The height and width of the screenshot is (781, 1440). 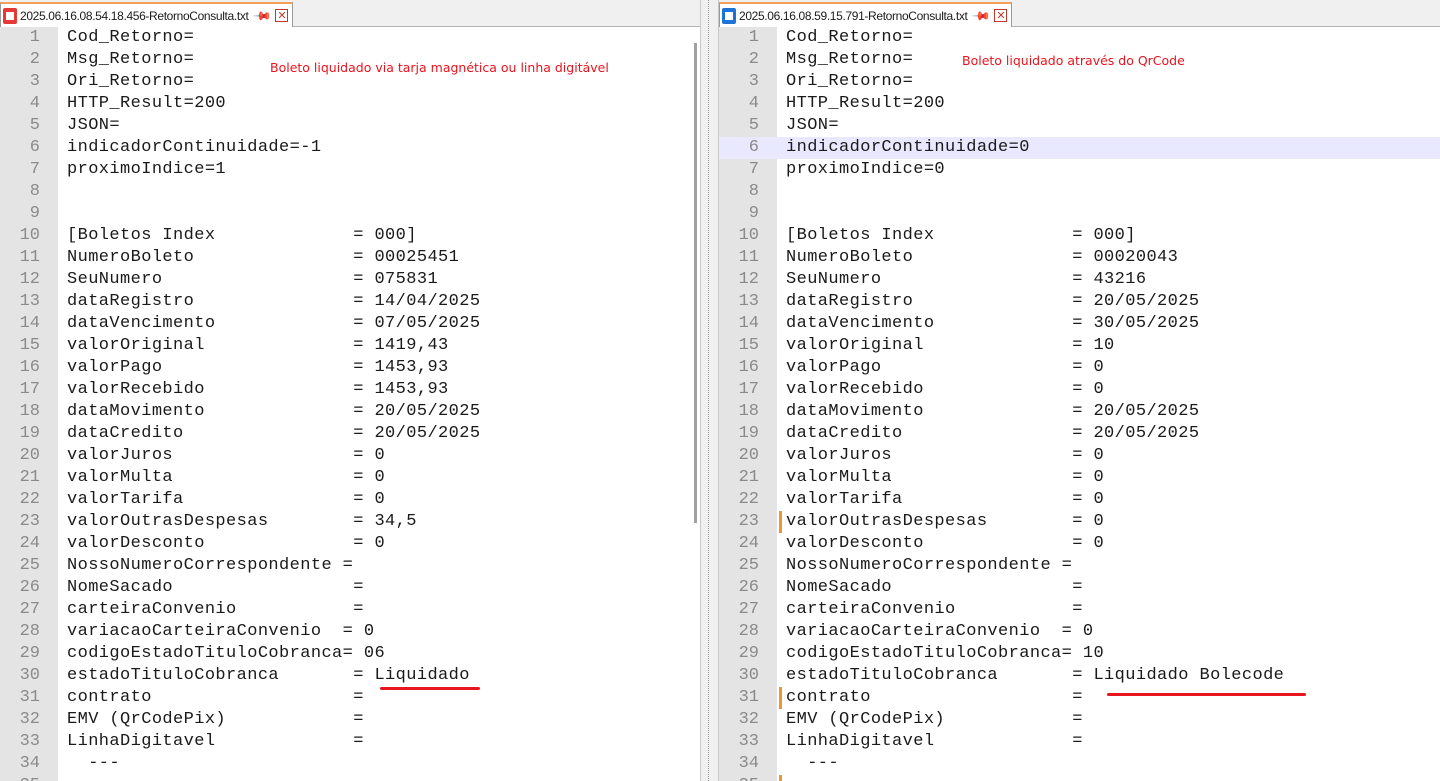 What do you see at coordinates (748, 741) in the screenshot?
I see `line-number: 33` at bounding box center [748, 741].